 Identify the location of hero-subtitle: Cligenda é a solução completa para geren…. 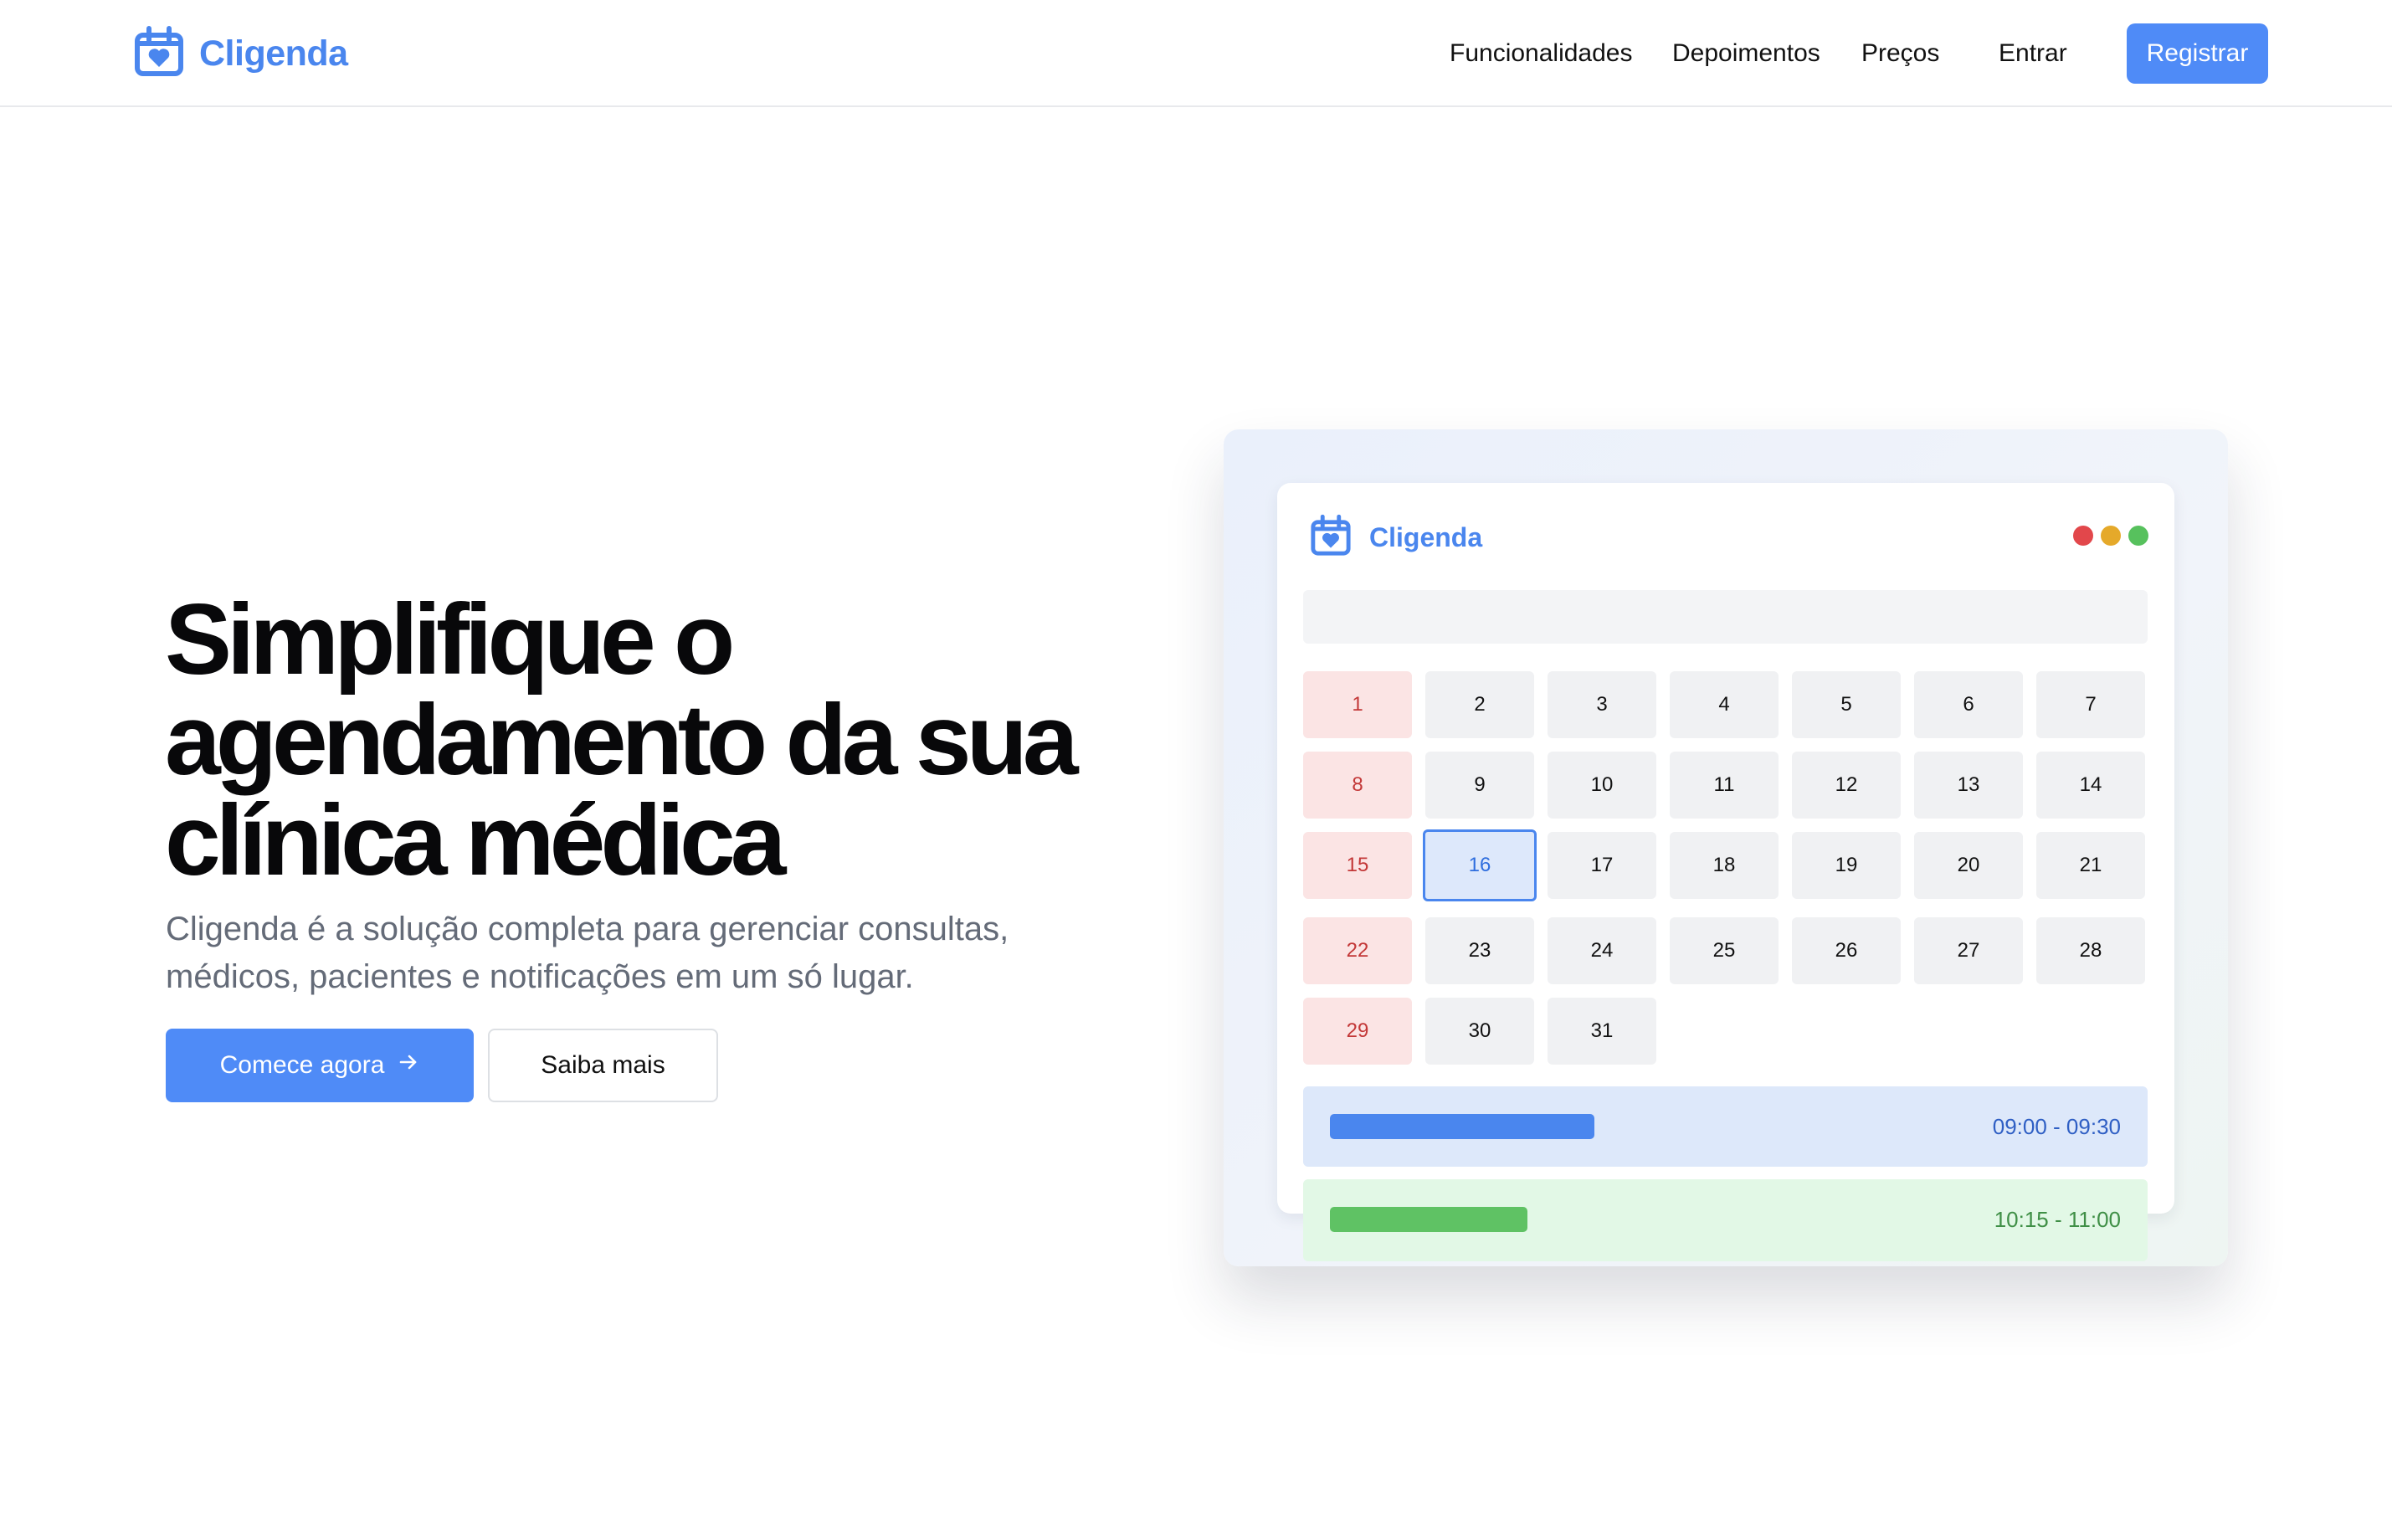
(587, 953).